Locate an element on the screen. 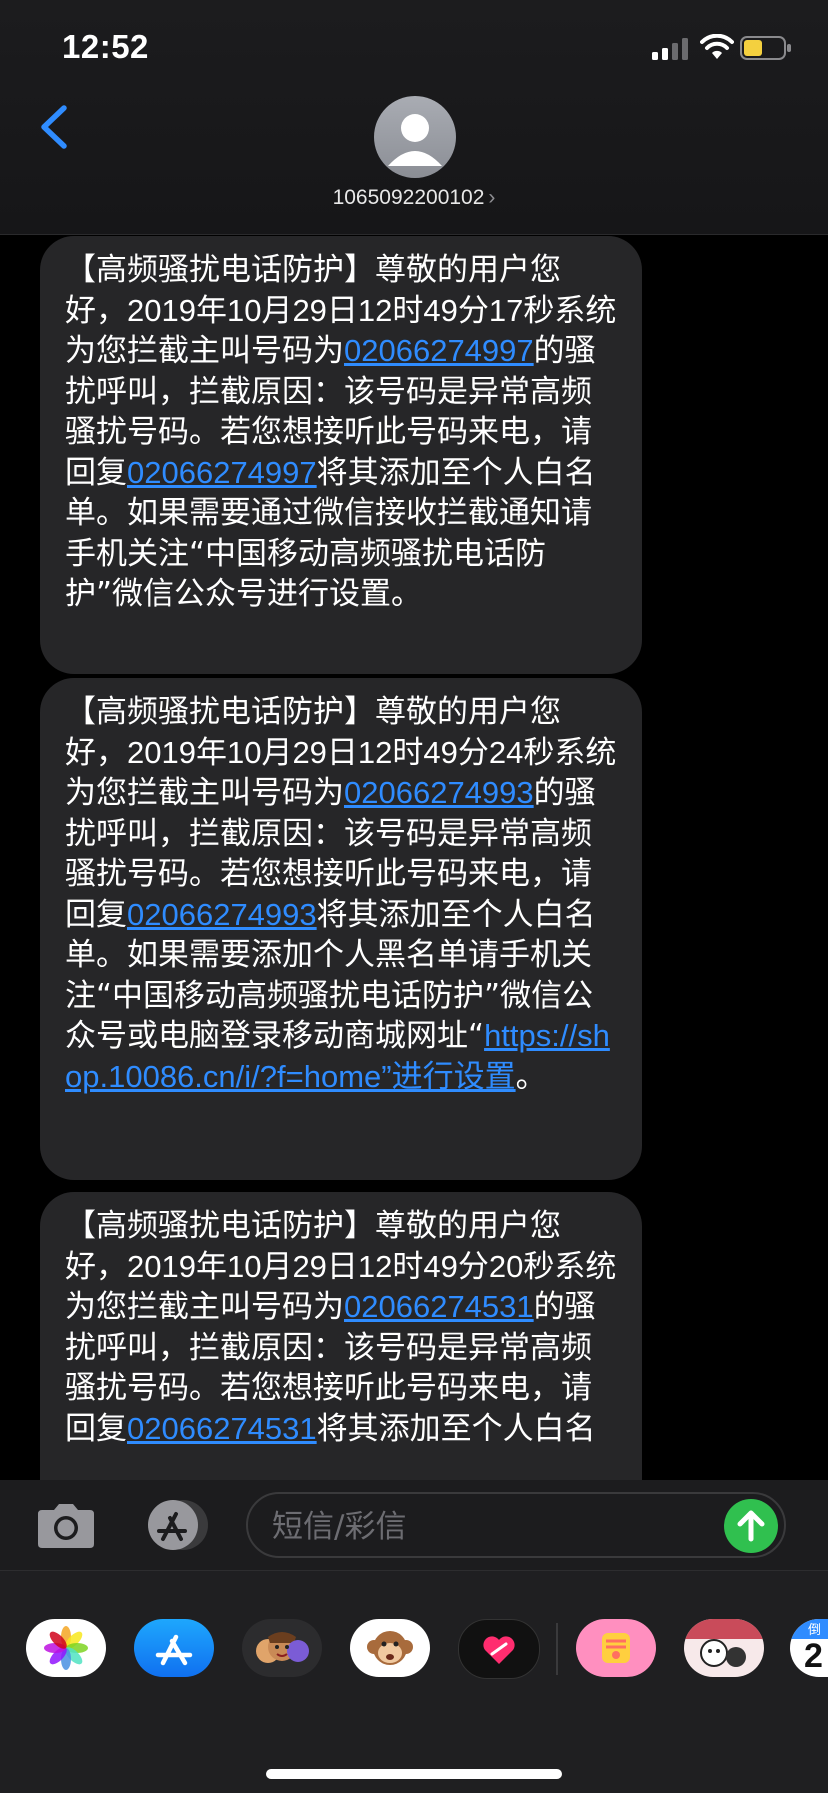  sticker-app-icon is located at coordinates (616, 1648).